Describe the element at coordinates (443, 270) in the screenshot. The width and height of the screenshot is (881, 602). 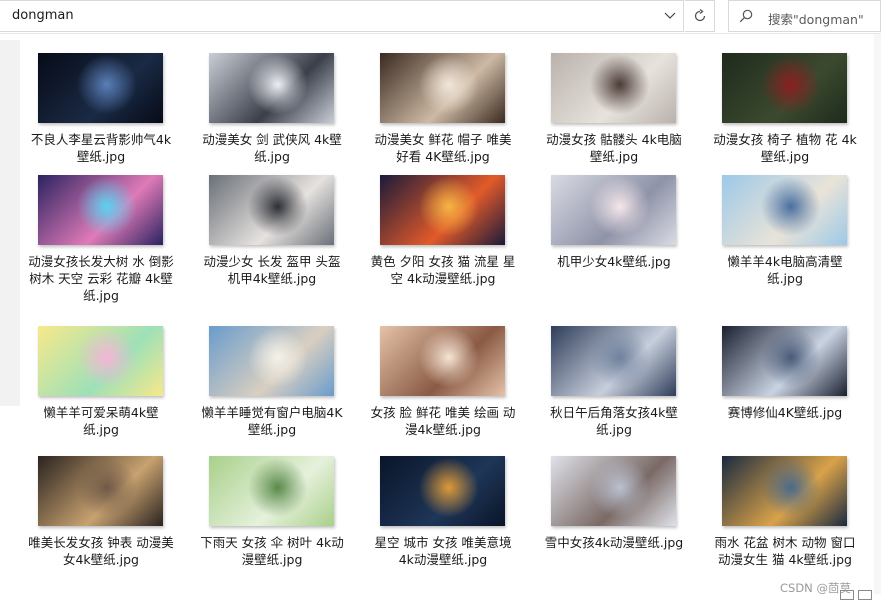
I see `file-name: 黄色 夕阳 女孩 猫 流星 星空 4k动漫壁纸.jpg` at that location.